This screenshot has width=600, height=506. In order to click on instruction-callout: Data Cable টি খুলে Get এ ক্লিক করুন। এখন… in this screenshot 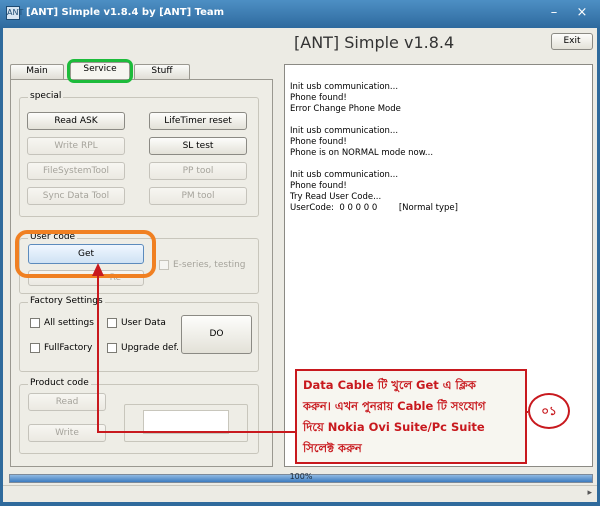, I will do `click(411, 416)`.